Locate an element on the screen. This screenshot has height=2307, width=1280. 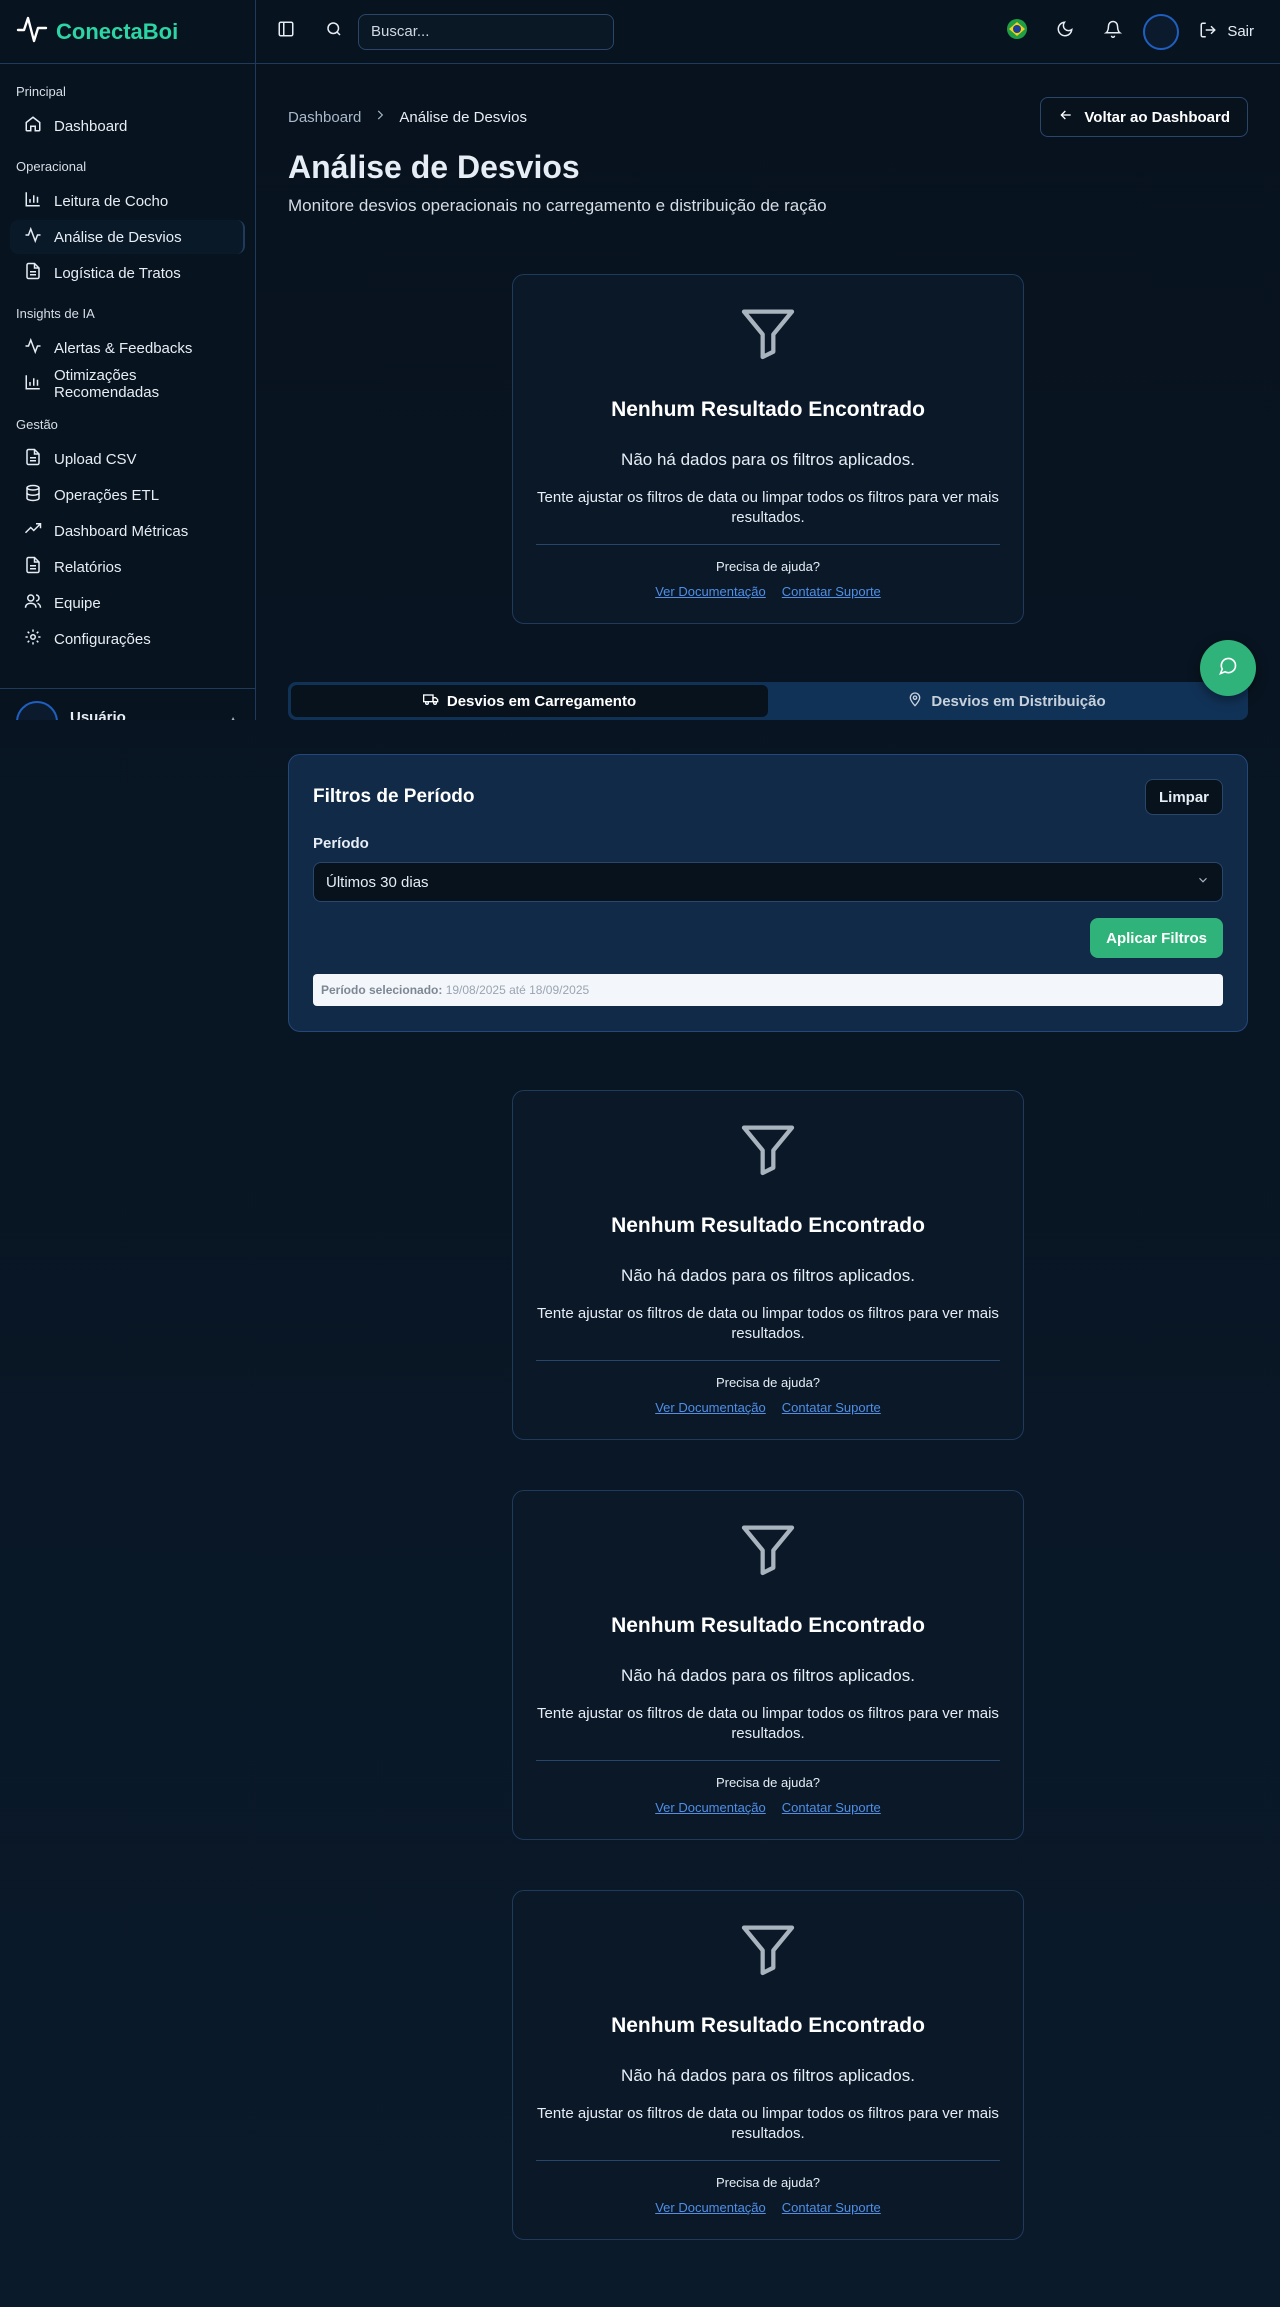
sidebar-item-relatorios: Relatórios is located at coordinates (127, 567).